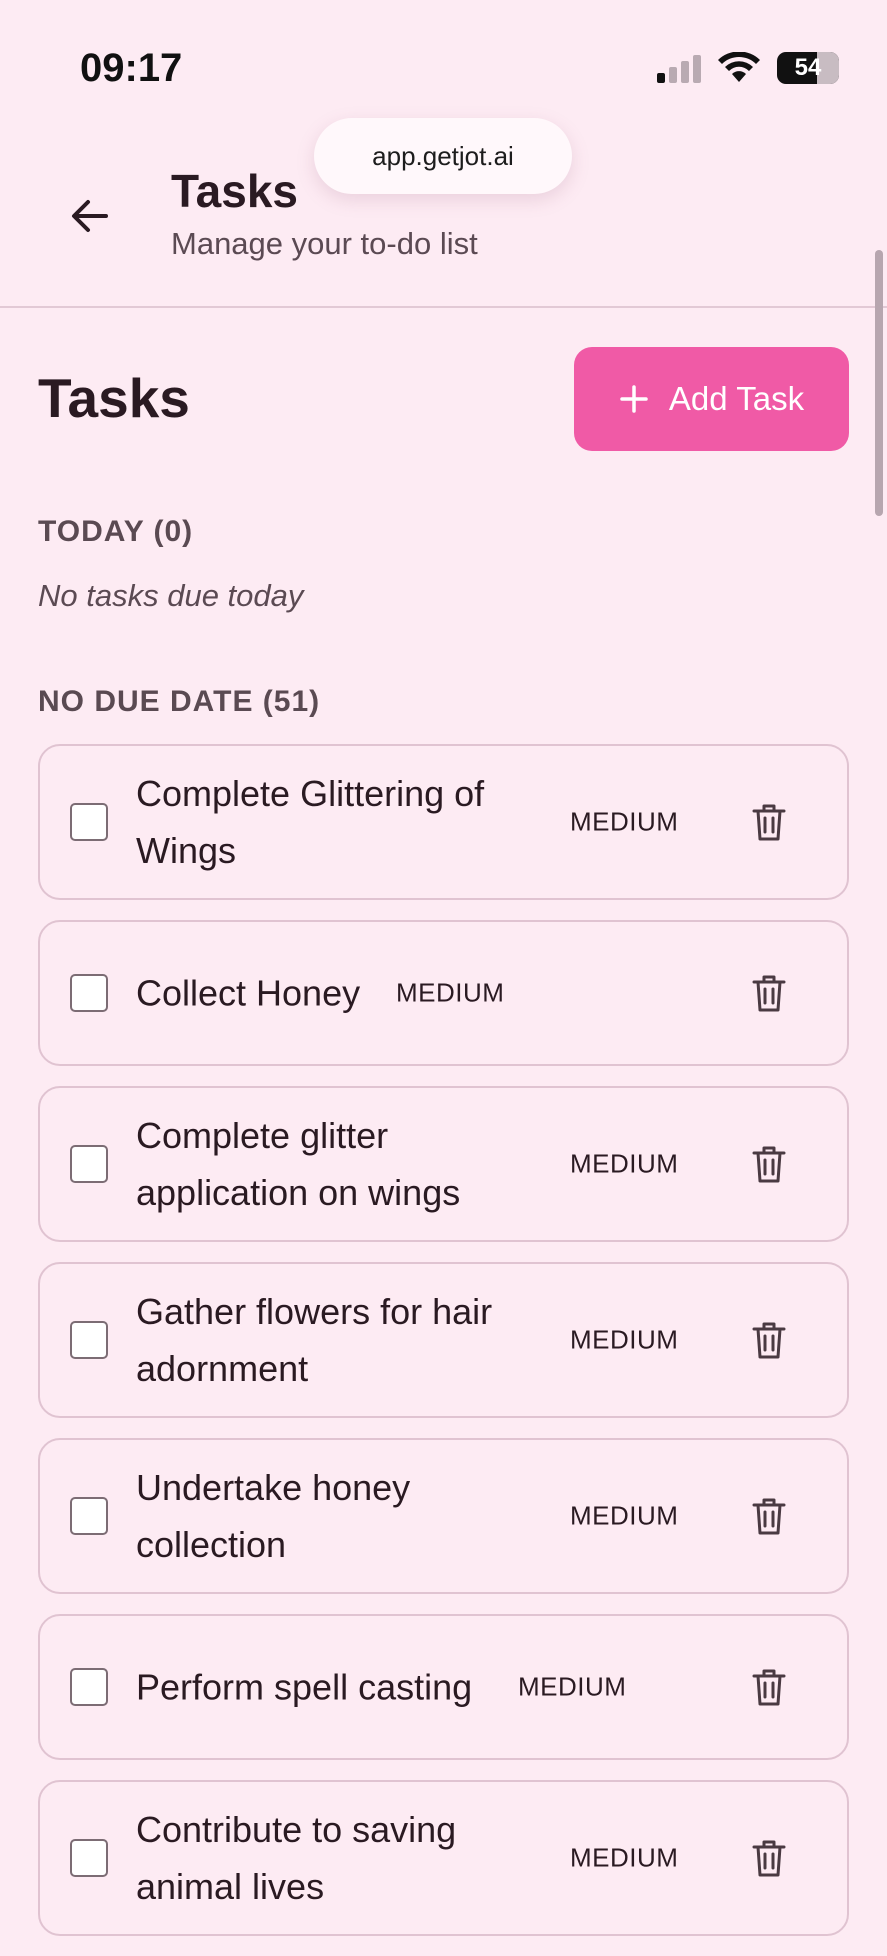 The image size is (887, 1956). Describe the element at coordinates (739, 67) in the screenshot. I see `wifi-icon` at that location.